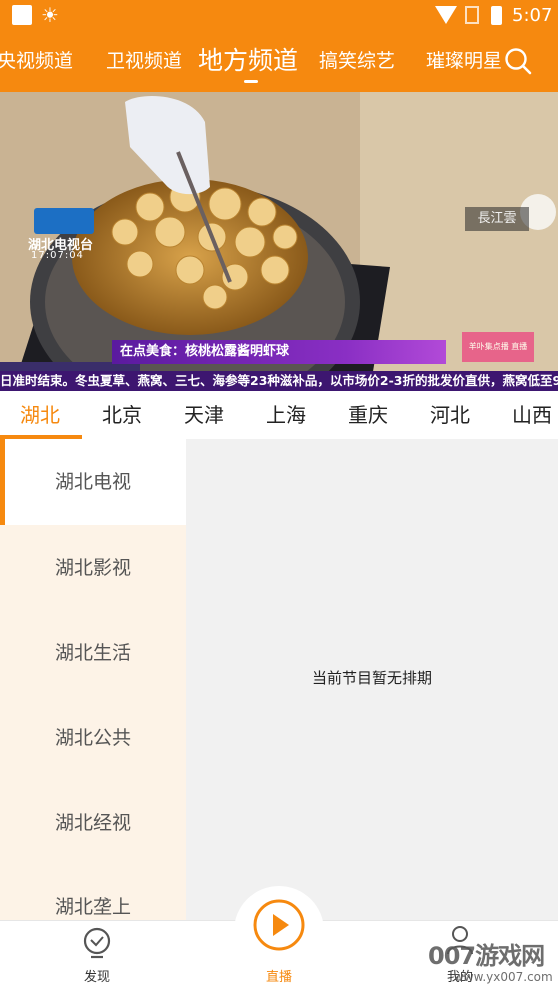 The width and height of the screenshot is (558, 992). I want to click on province-tabs: 湖北 北京 天津 上海 重庆 河北 山西, so click(279, 415).